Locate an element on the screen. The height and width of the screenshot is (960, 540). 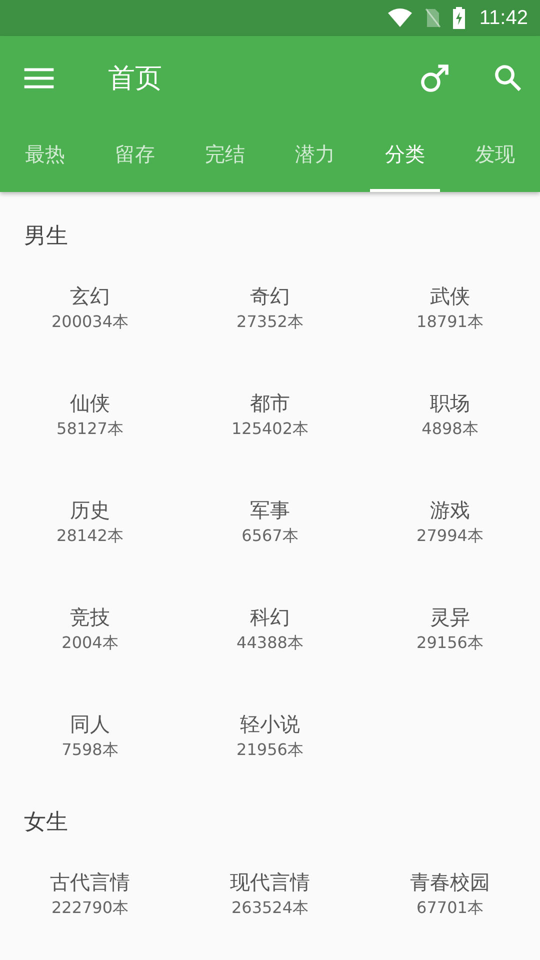
category-item: 同人 7598本 is located at coordinates (90, 744).